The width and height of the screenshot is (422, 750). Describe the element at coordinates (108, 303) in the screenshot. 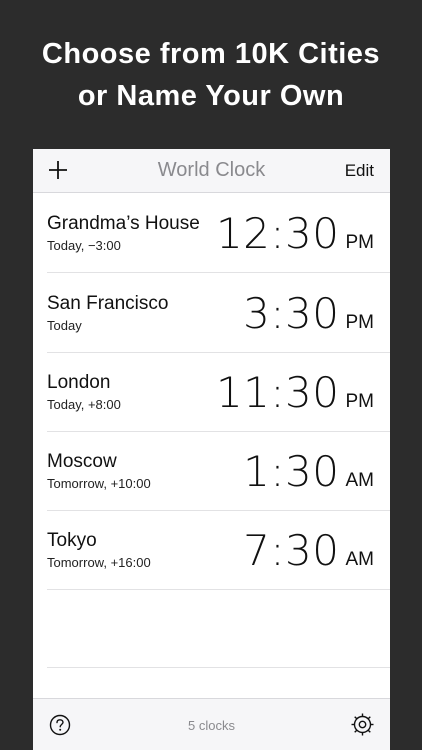

I see `city-name: San Francisco` at that location.